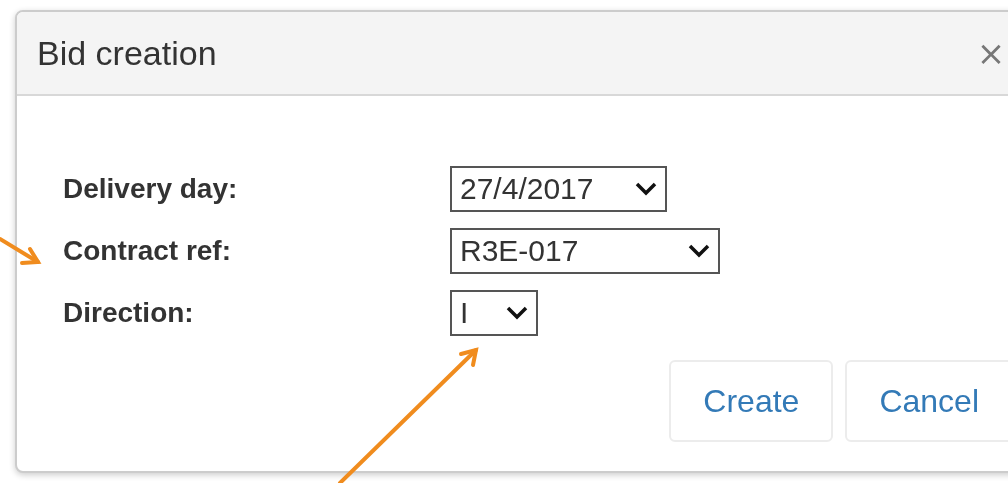 The image size is (1008, 483). Describe the element at coordinates (127, 53) in the screenshot. I see `dialog-title: Bid creation` at that location.